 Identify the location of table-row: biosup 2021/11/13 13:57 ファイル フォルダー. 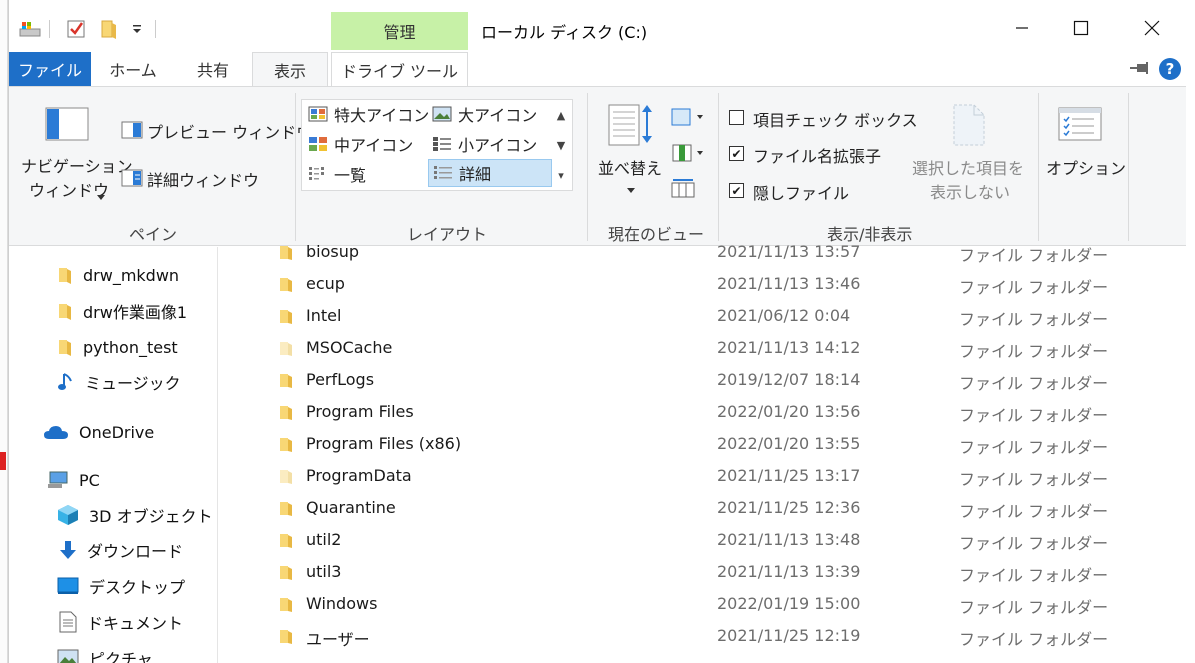
(715, 252).